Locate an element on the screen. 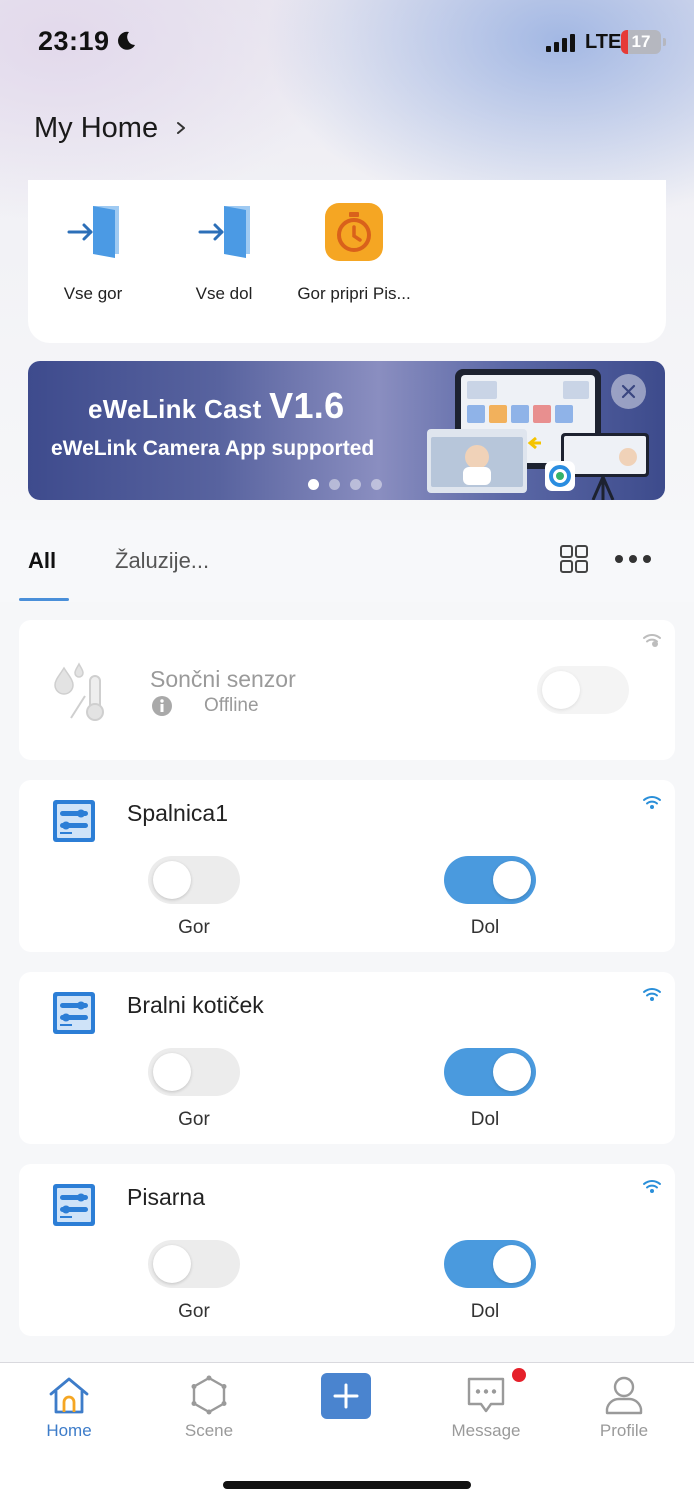 The image size is (694, 1500). message-icon is located at coordinates (486, 1395).